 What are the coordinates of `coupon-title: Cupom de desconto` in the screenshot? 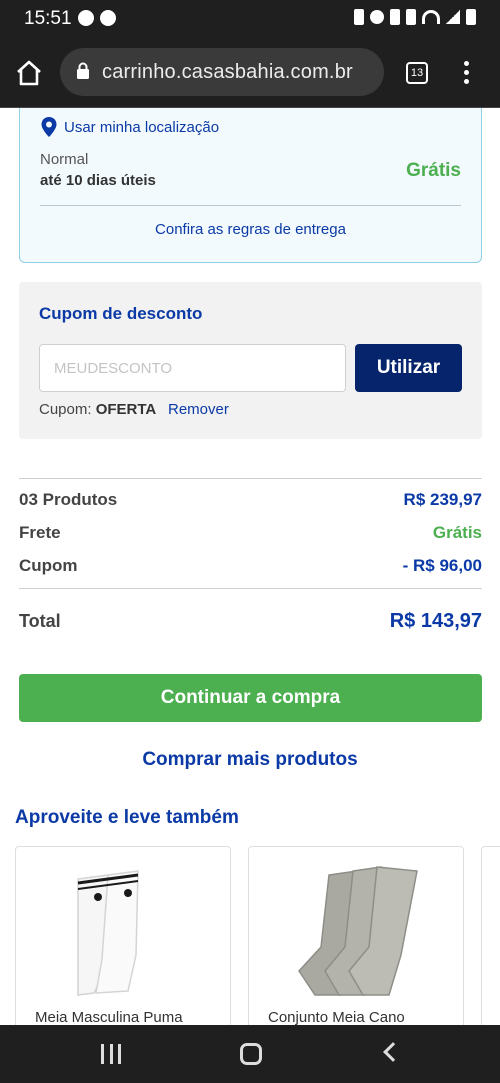 It's located at (121, 313).